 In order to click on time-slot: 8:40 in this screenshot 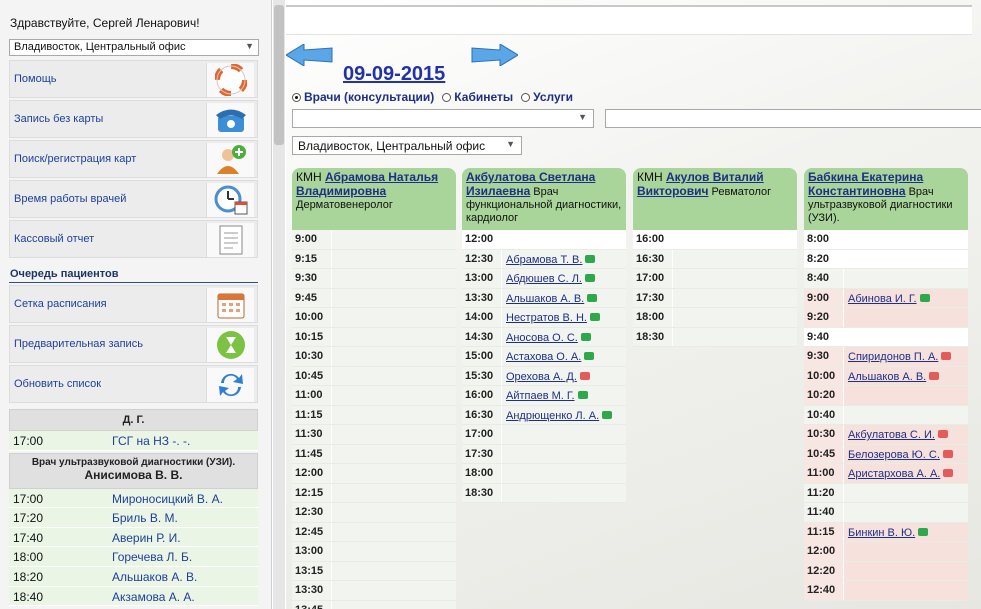, I will do `click(886, 279)`.